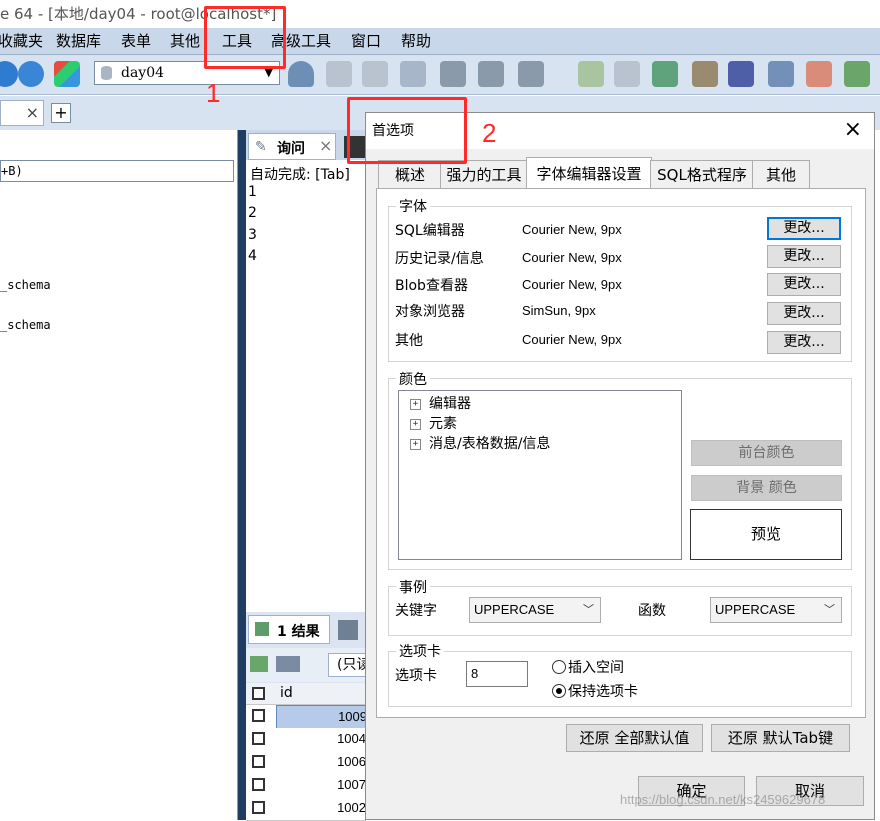 This screenshot has width=880, height=821. Describe the element at coordinates (61, 113) in the screenshot. I see `add-tab-icon: +` at that location.